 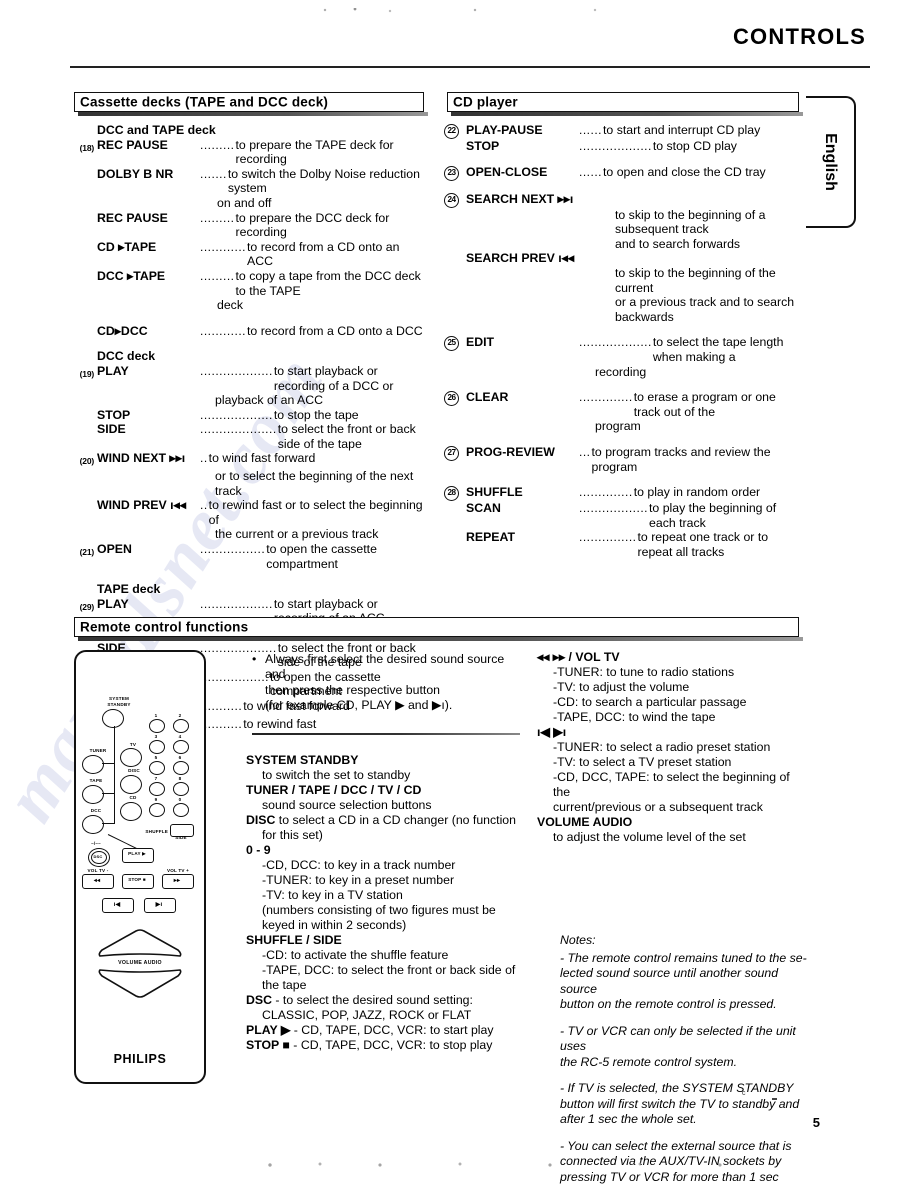 I want to click on item-number-badge: 25, so click(x=451, y=344).